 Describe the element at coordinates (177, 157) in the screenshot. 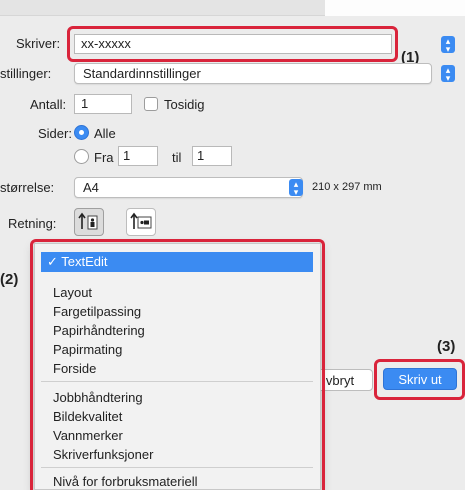

I see `pages-to-label: til` at that location.